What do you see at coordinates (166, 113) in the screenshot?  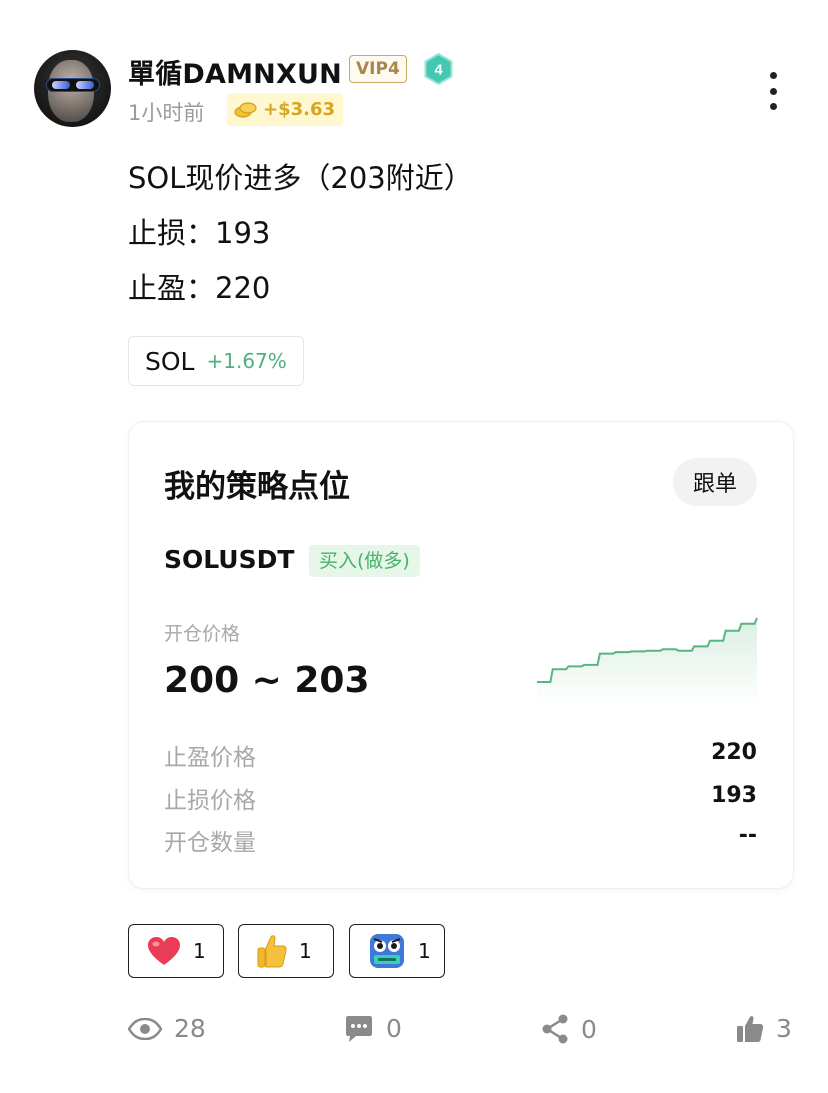 I see `post-time: 1小时前` at bounding box center [166, 113].